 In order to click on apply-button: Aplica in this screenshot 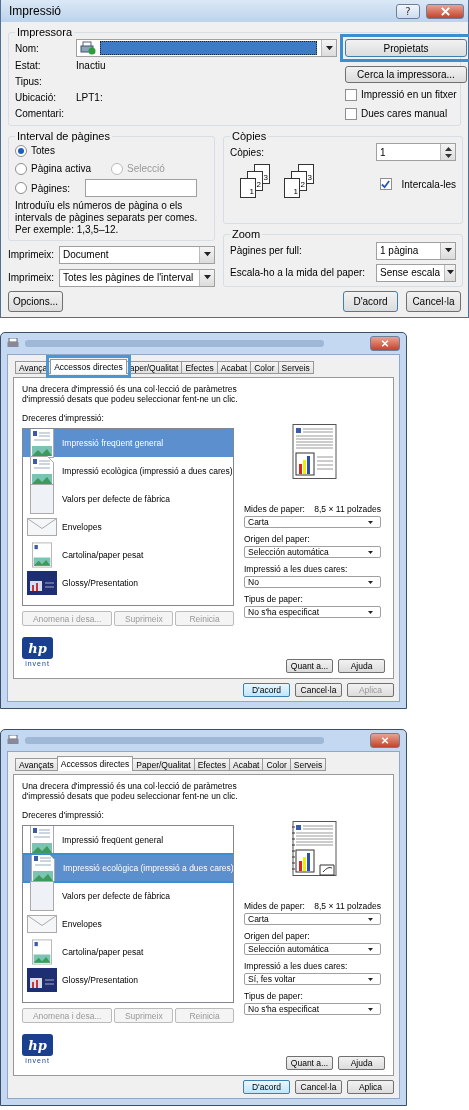, I will do `click(370, 1087)`.